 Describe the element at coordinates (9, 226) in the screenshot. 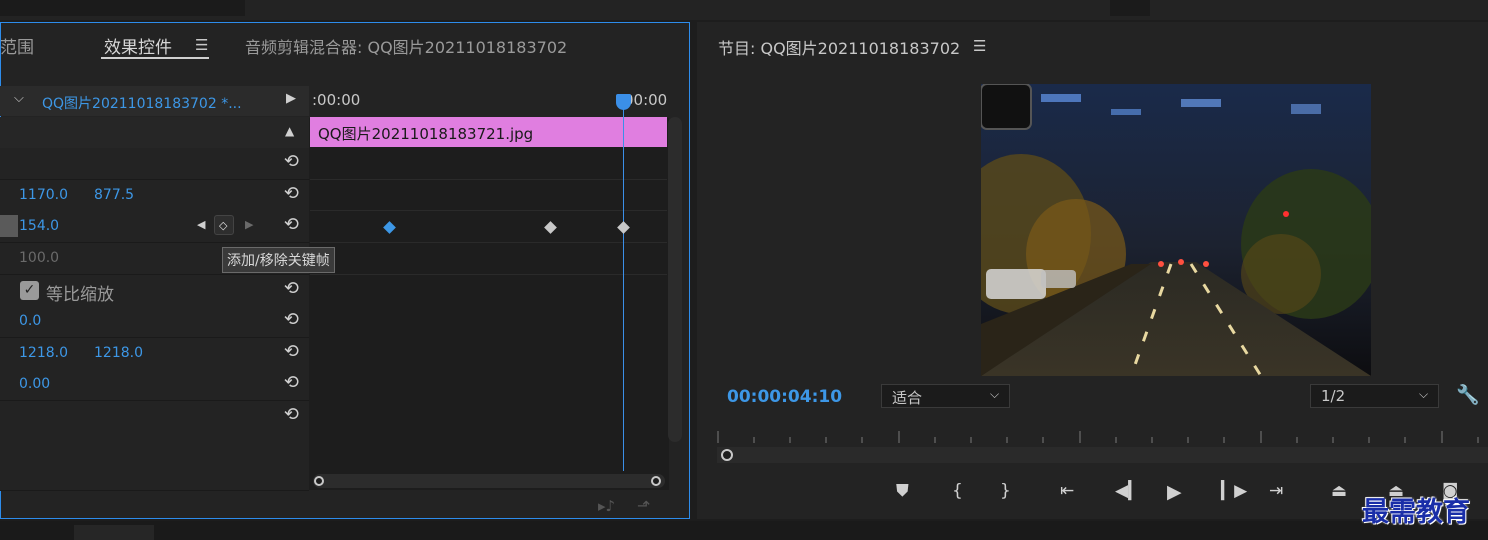

I see `stopwatch-toggle` at that location.